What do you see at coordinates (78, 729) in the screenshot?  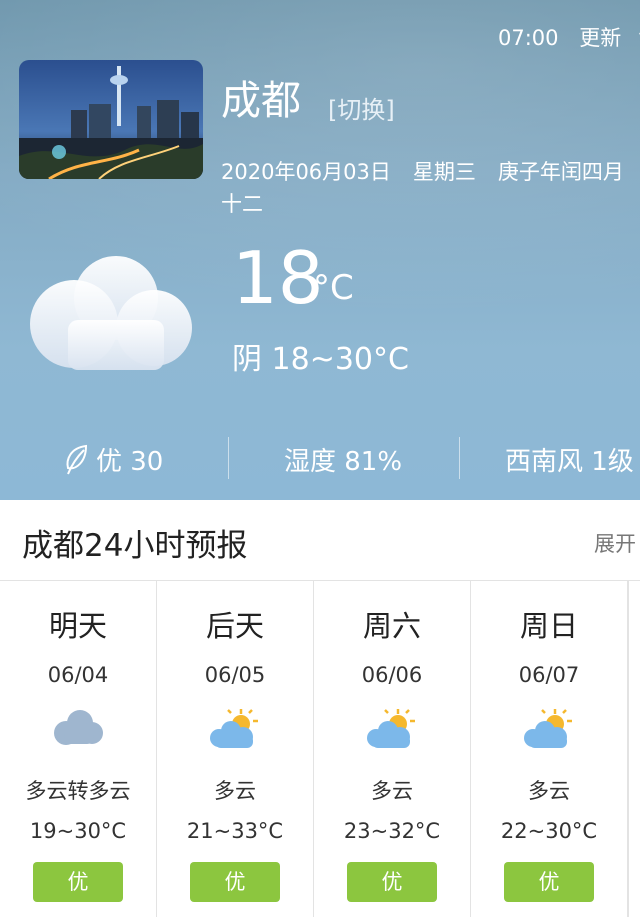 I see `cloud-icon` at bounding box center [78, 729].